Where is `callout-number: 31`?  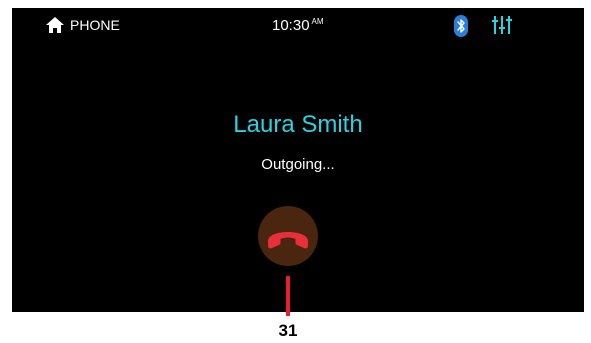 callout-number: 31 is located at coordinates (288, 330).